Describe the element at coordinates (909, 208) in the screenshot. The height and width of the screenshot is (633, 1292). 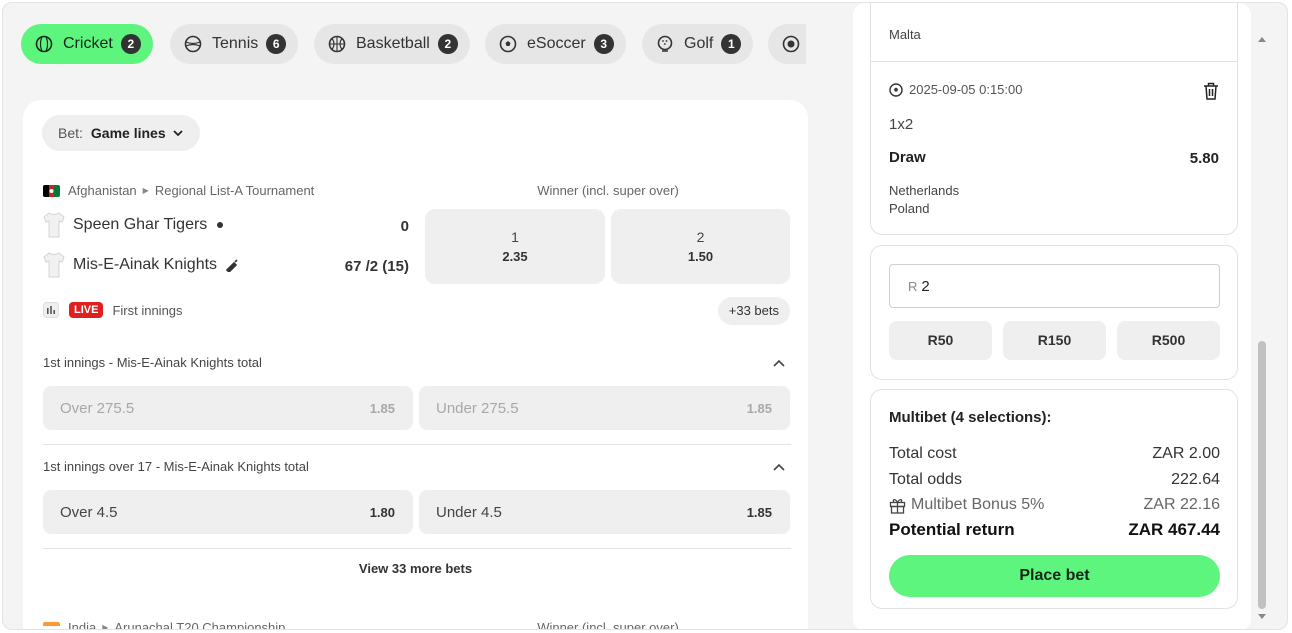
I see `selection-team2: Poland` at that location.